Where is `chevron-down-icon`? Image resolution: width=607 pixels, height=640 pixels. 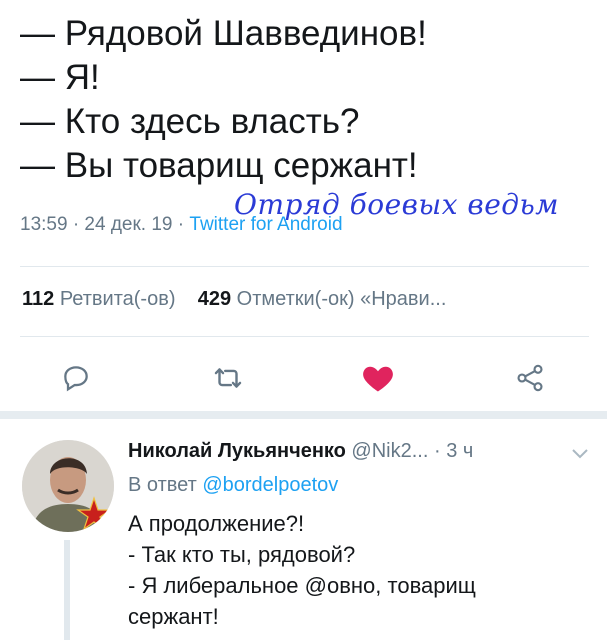
chevron-down-icon is located at coordinates (580, 454).